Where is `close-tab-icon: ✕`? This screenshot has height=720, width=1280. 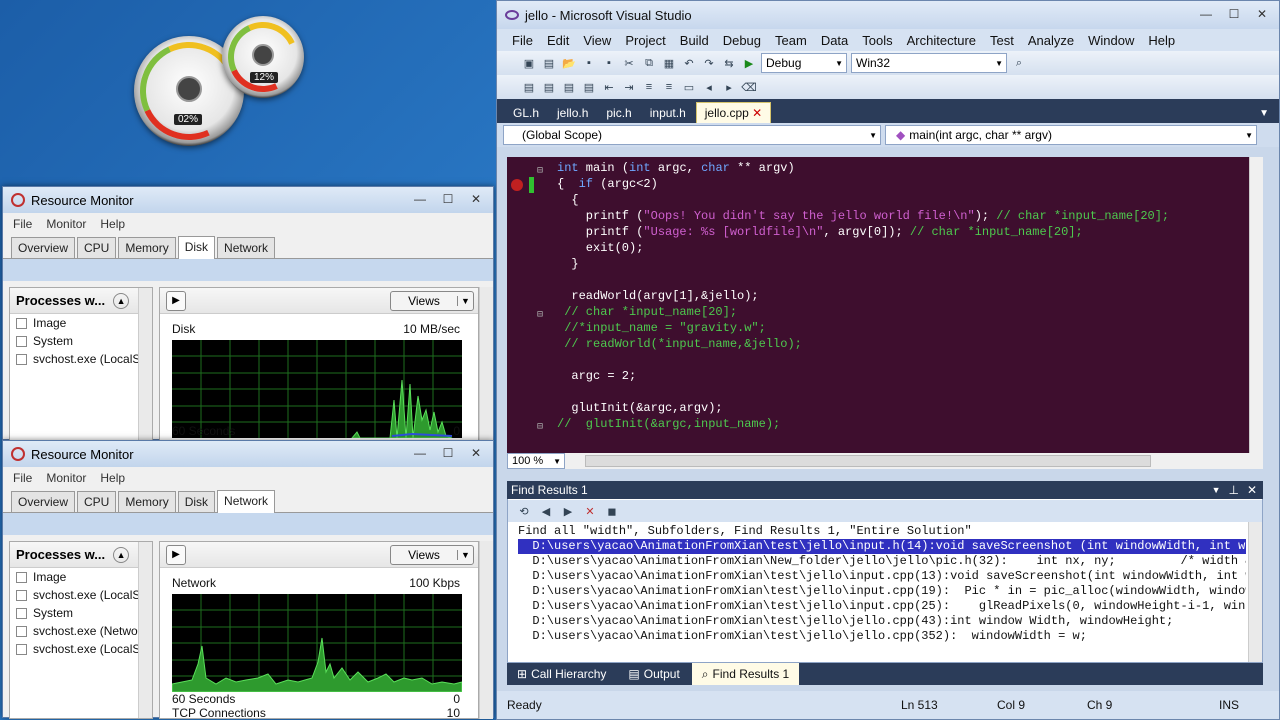
close-tab-icon: ✕ is located at coordinates (757, 113).